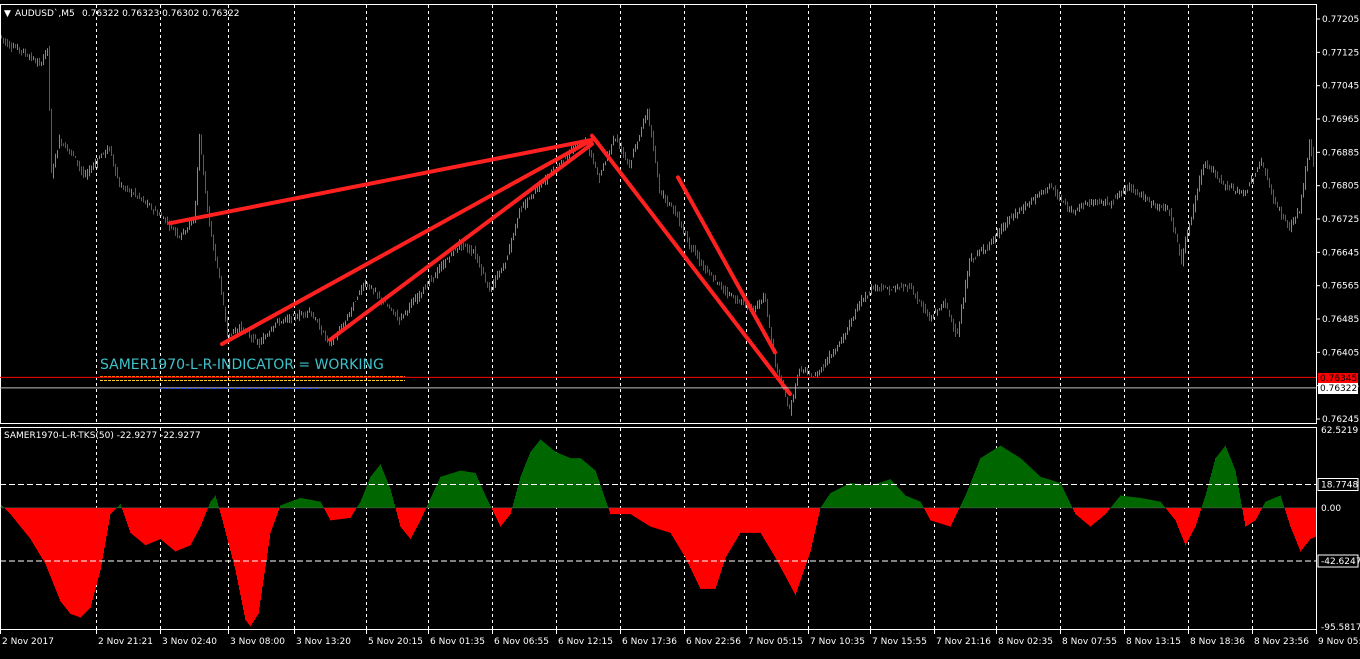 This screenshot has height=659, width=1360. I want to click on time-tick-label: 7 Nov 05:15, so click(775, 642).